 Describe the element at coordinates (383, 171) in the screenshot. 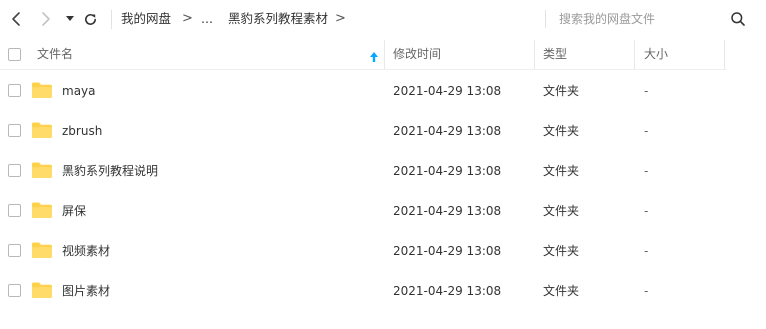

I see `table-row: 黑豹系列教程说明 2021-04-29 13:08 文件夹 -` at that location.